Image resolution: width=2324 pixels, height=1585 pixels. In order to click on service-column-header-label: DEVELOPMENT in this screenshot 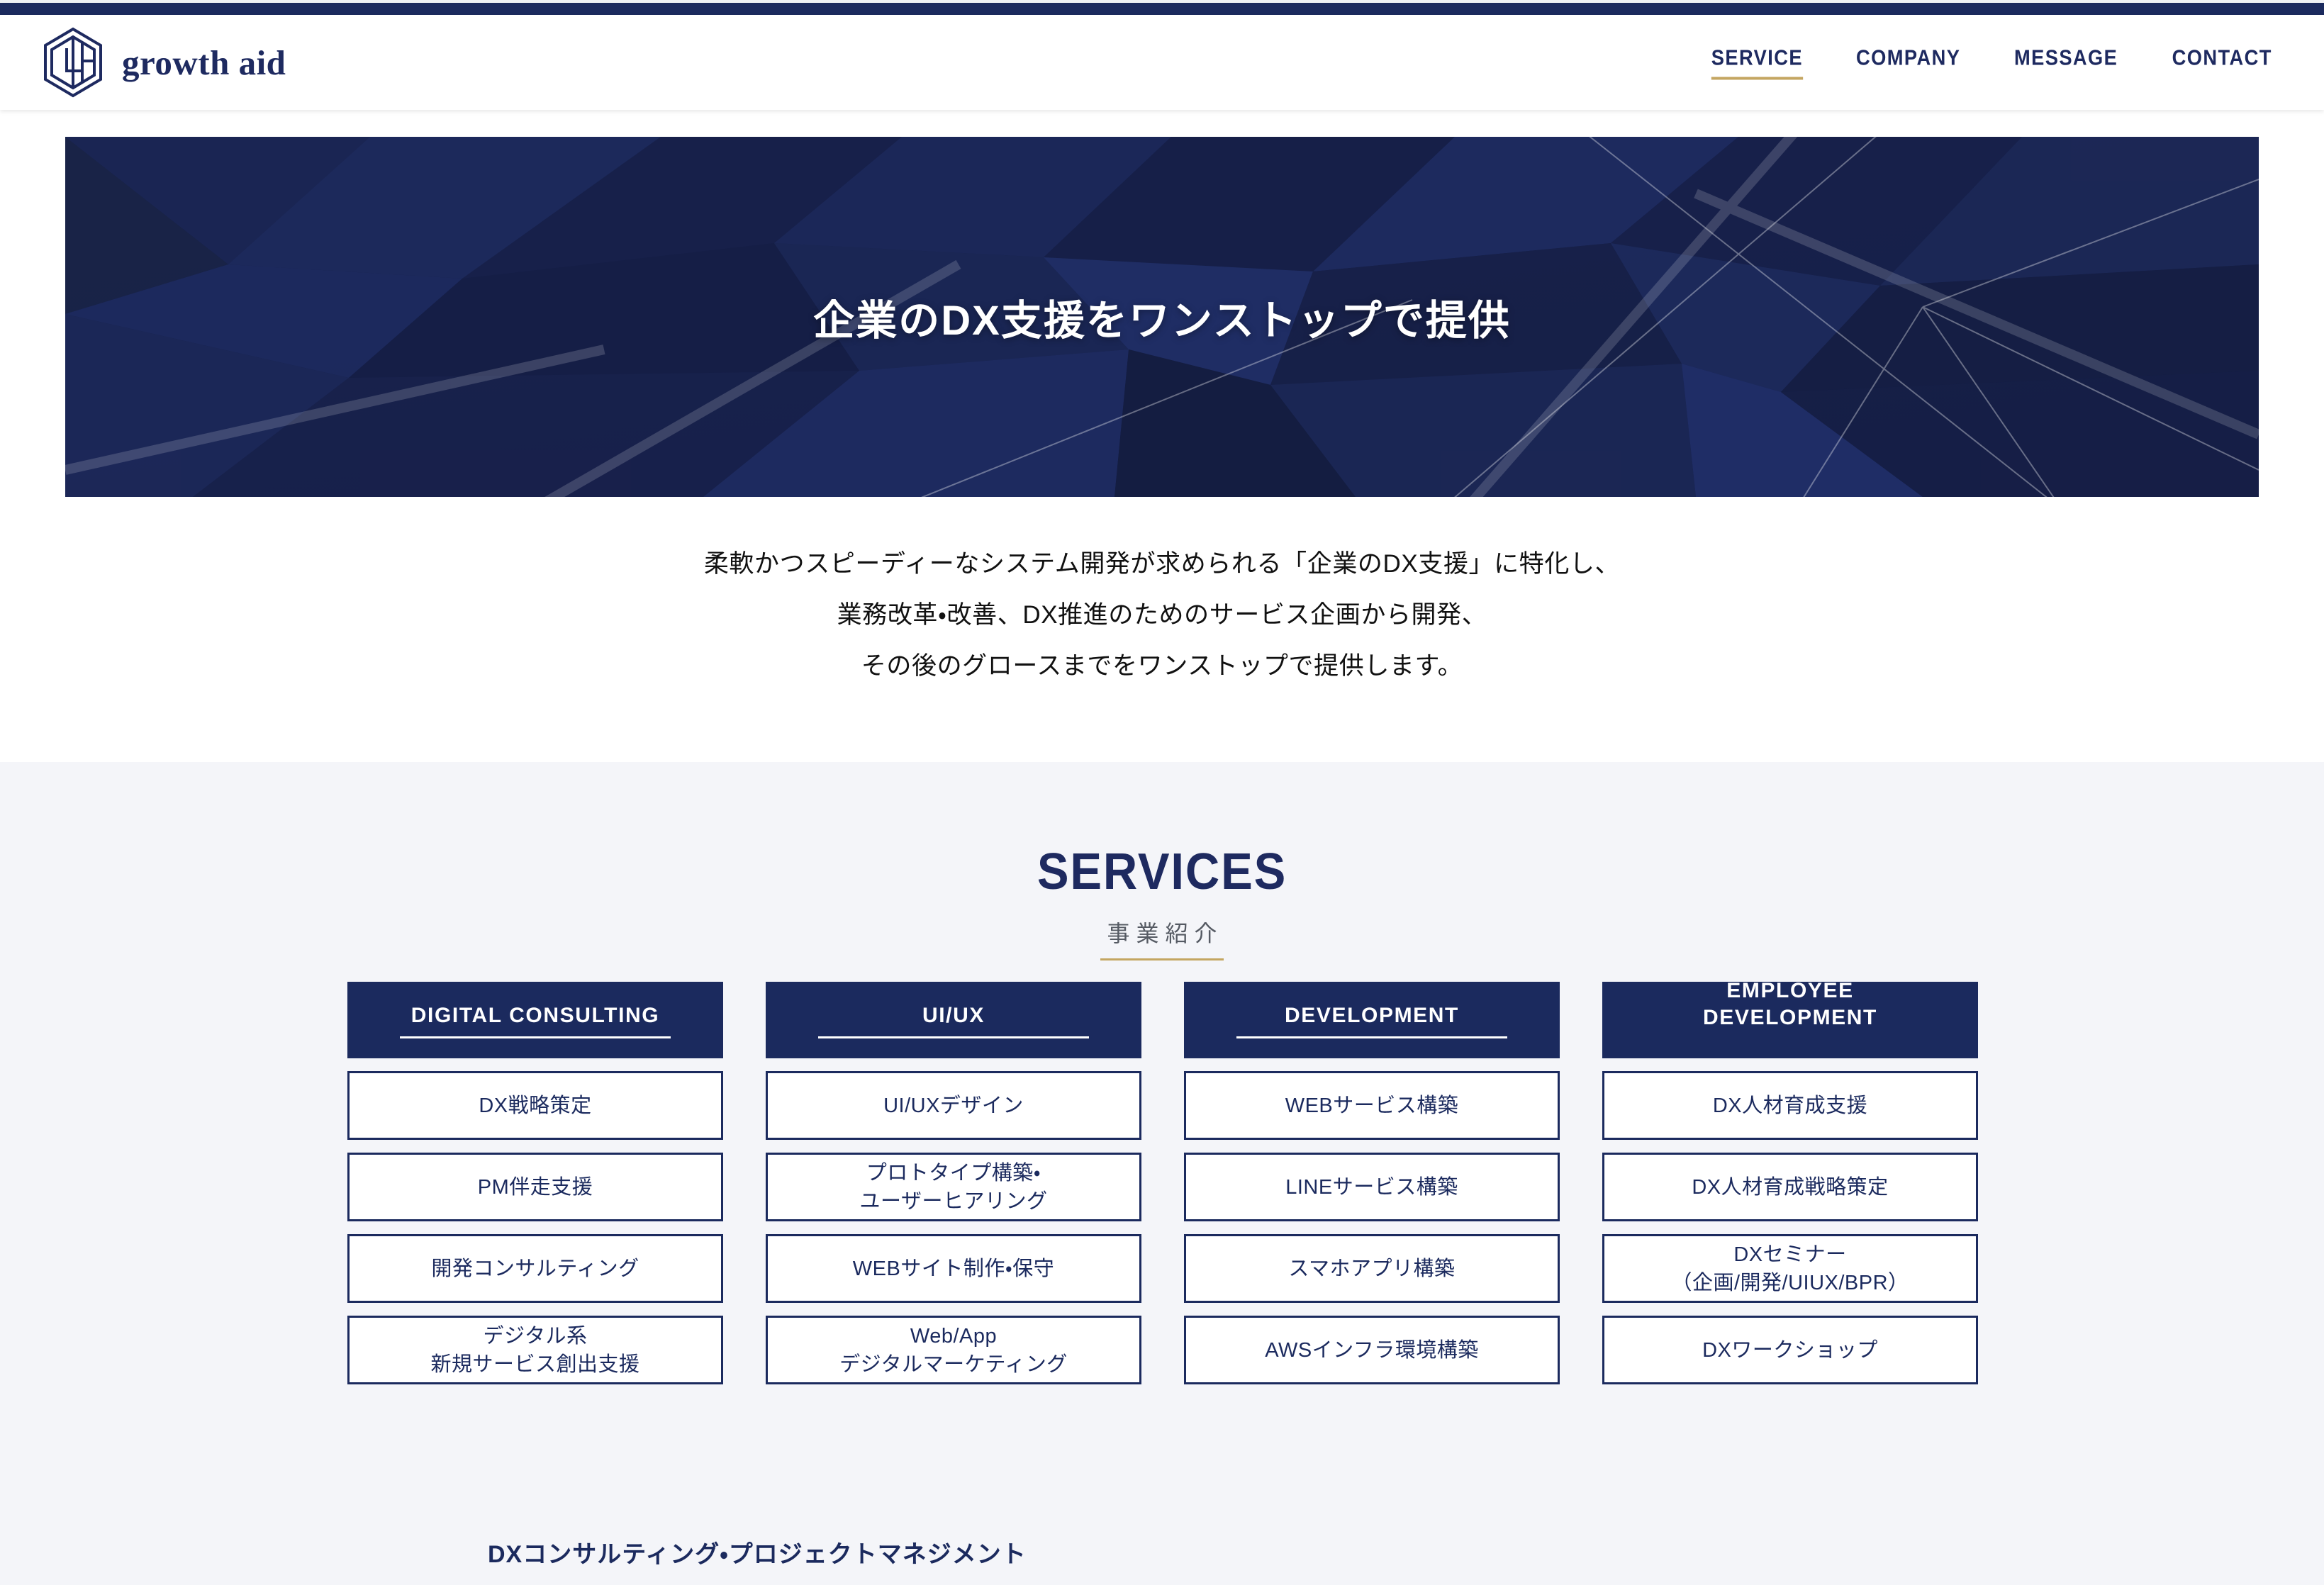, I will do `click(1372, 1015)`.